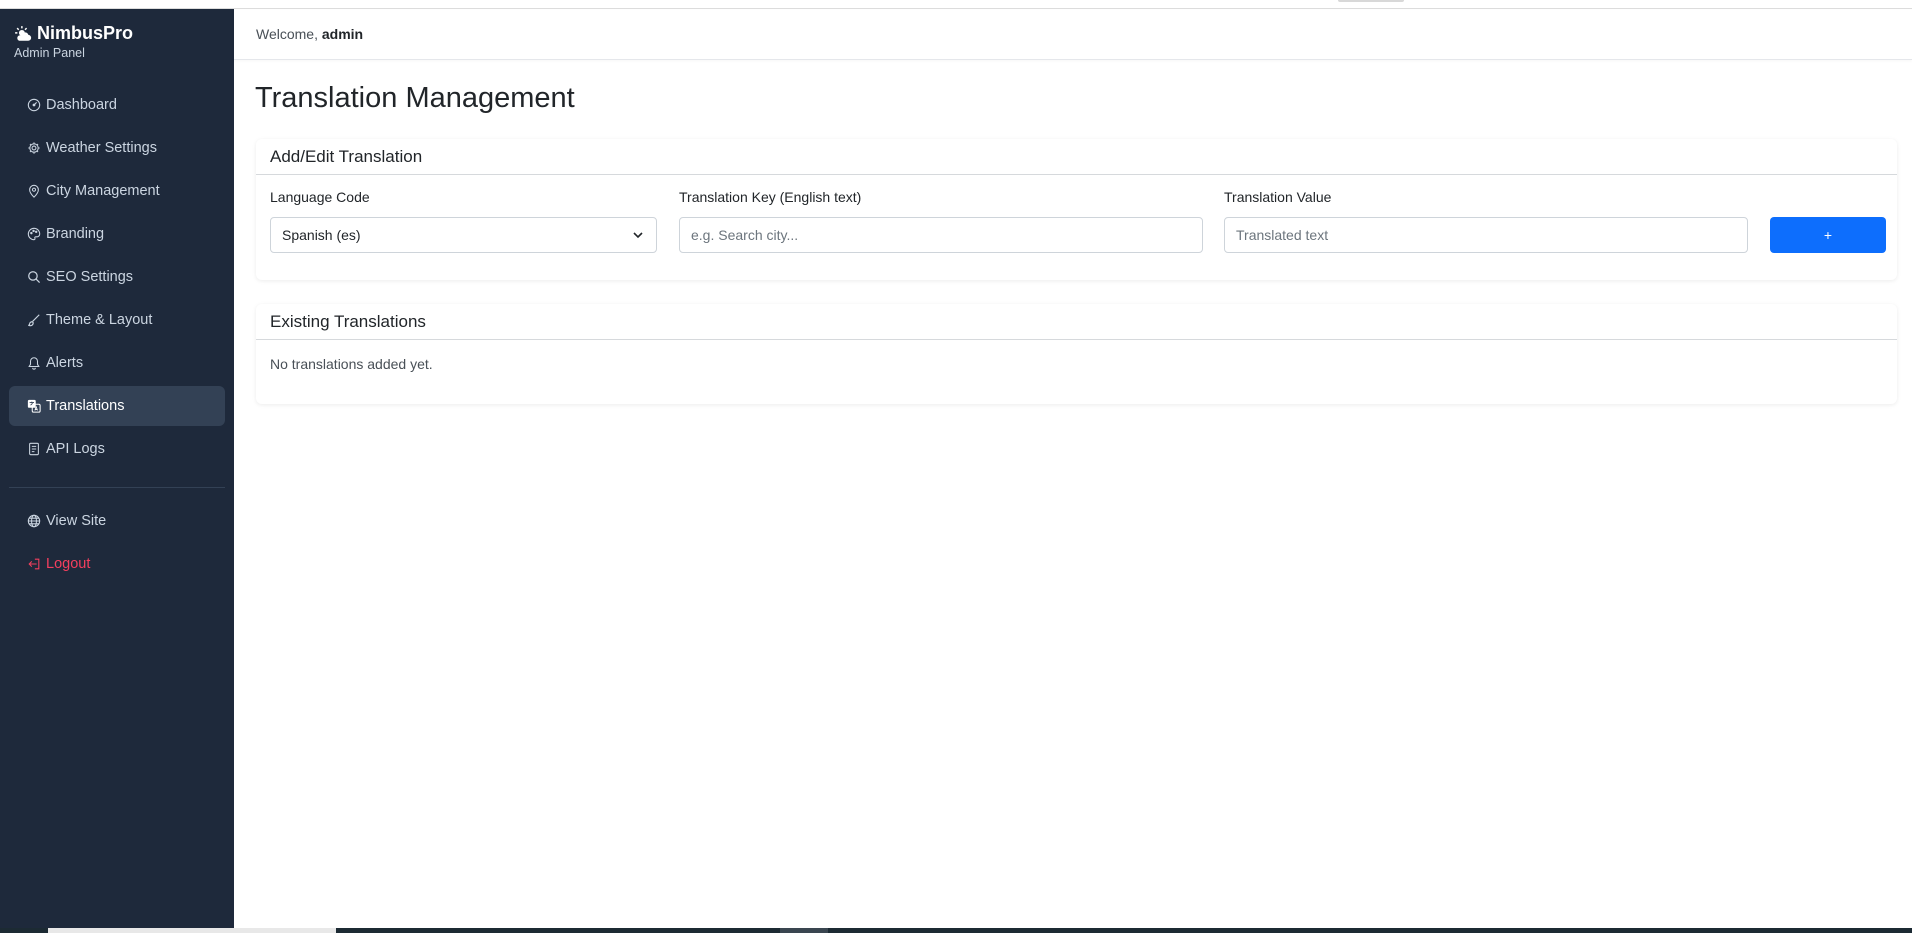 The width and height of the screenshot is (1912, 933). What do you see at coordinates (638, 235) in the screenshot?
I see `chevron-down-icon` at bounding box center [638, 235].